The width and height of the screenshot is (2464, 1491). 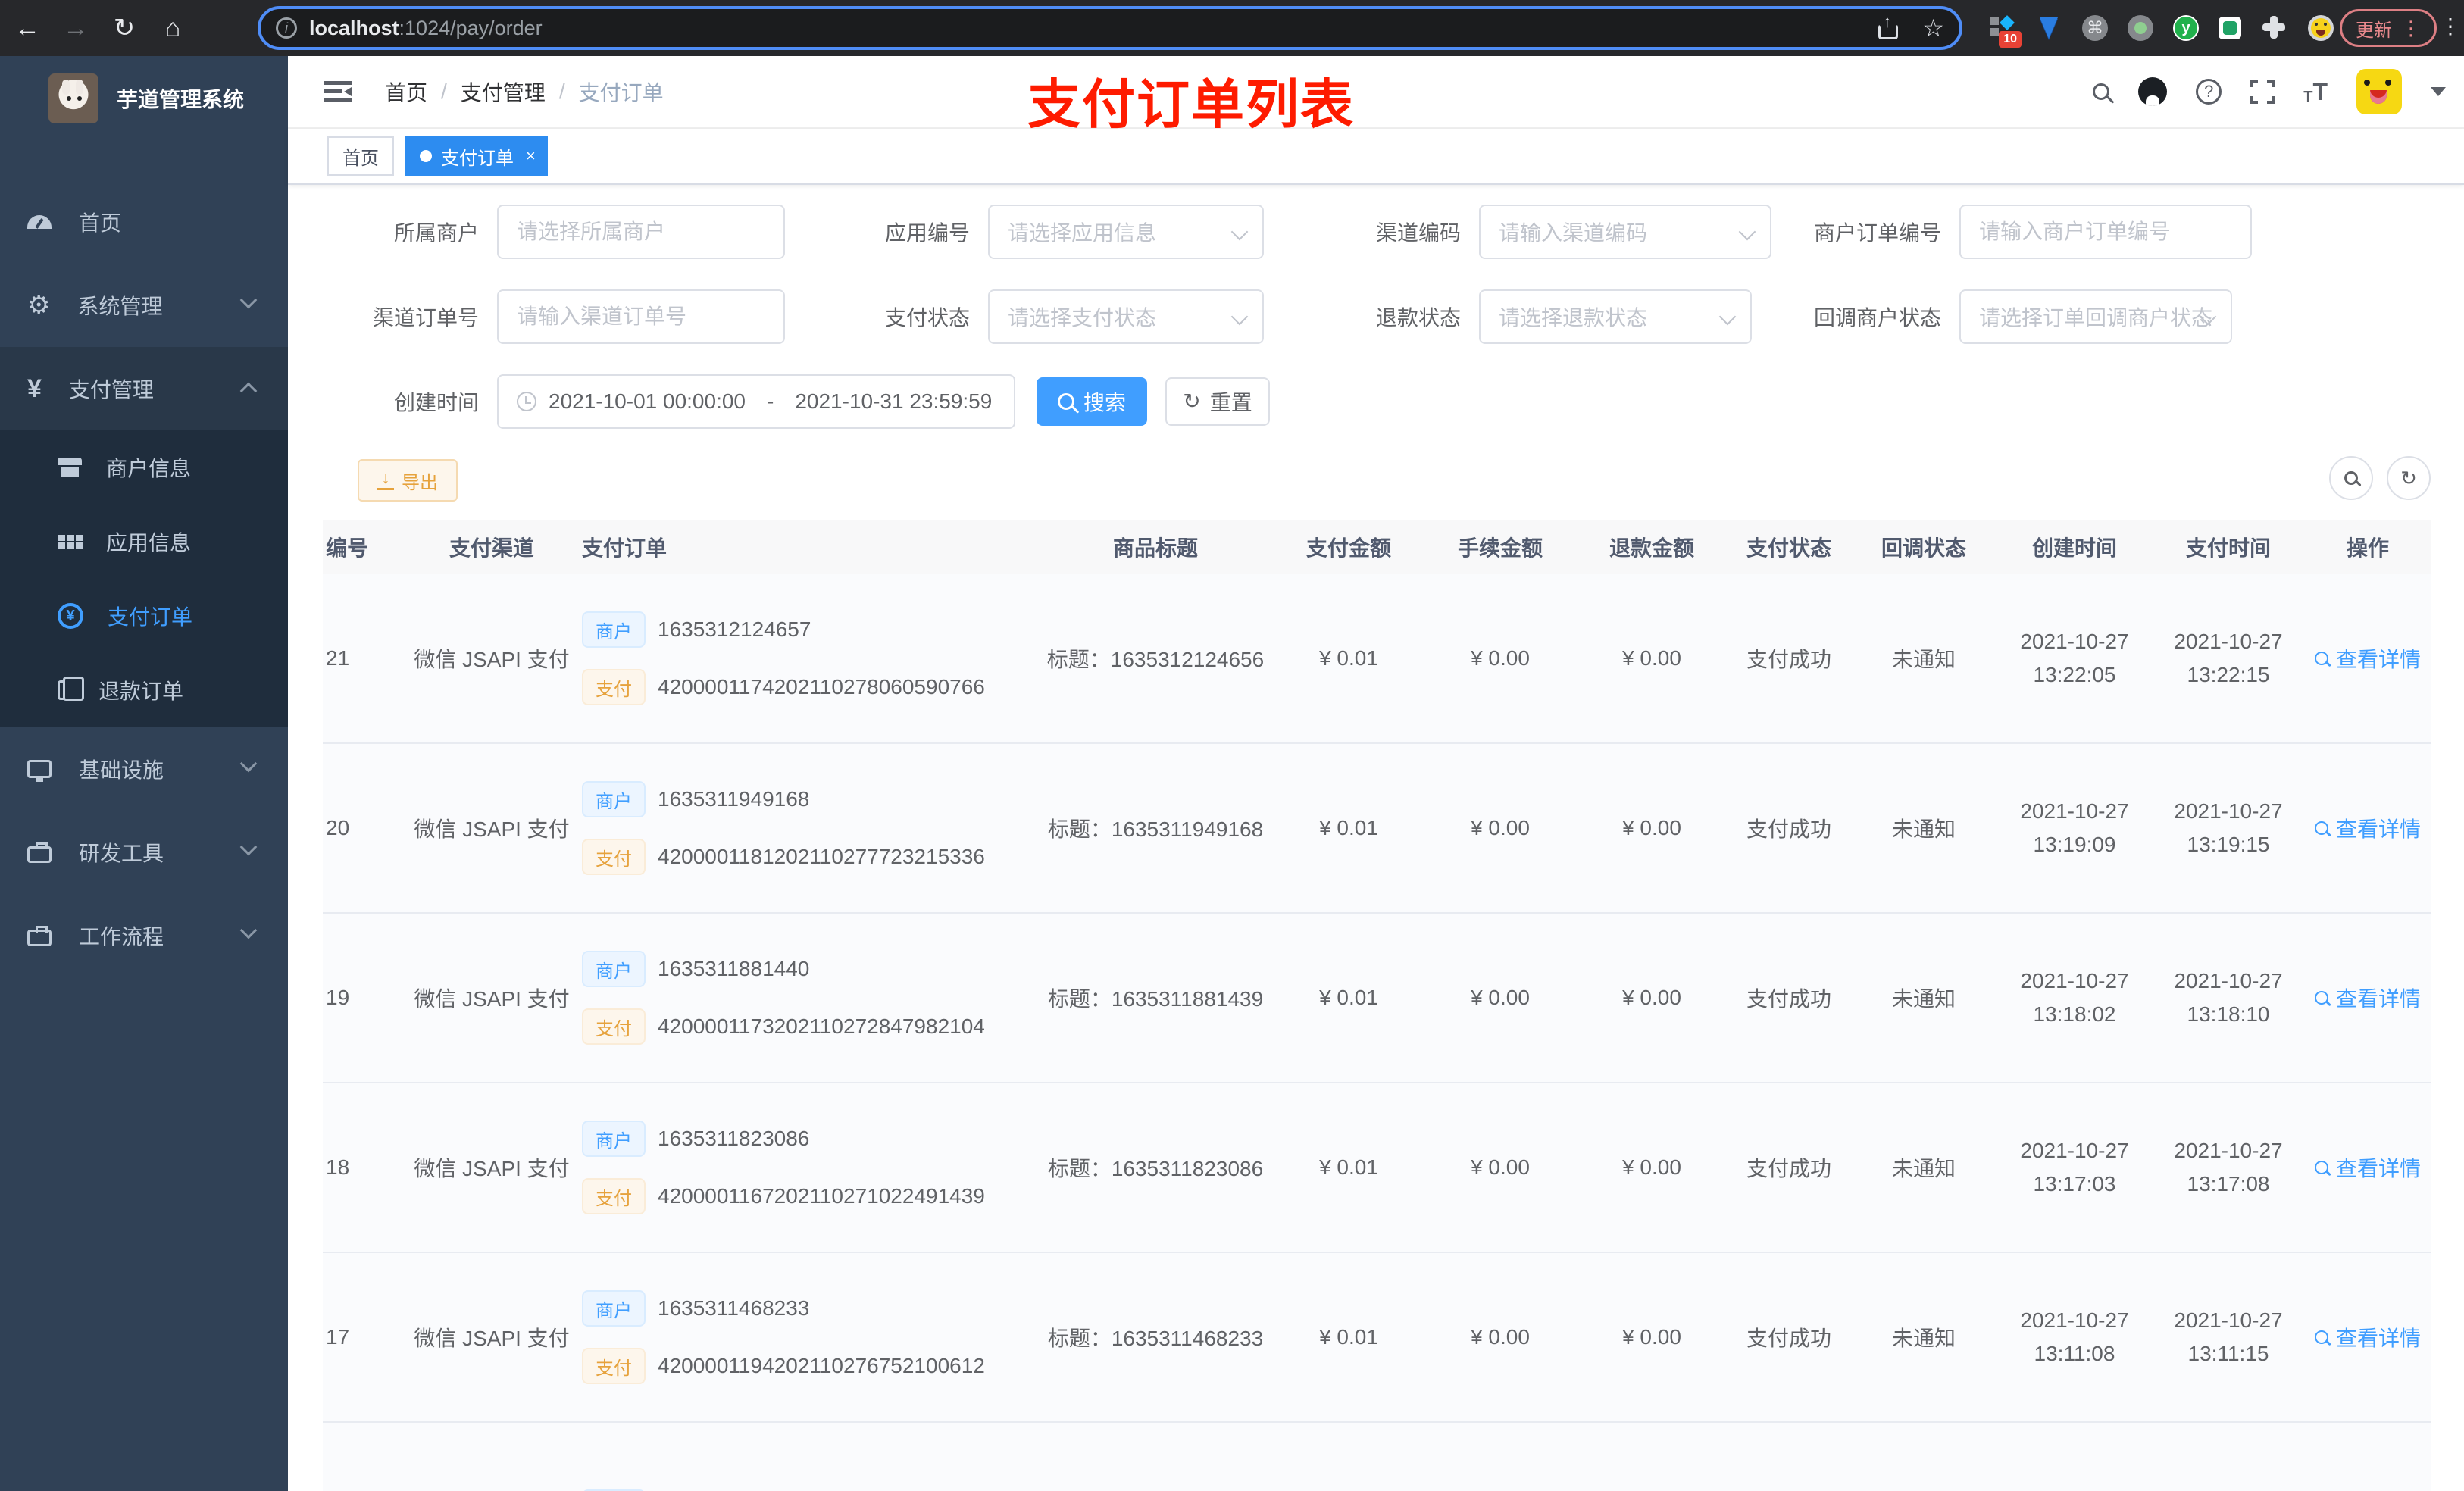 I want to click on col-pay-order: 支付订单, so click(x=625, y=548).